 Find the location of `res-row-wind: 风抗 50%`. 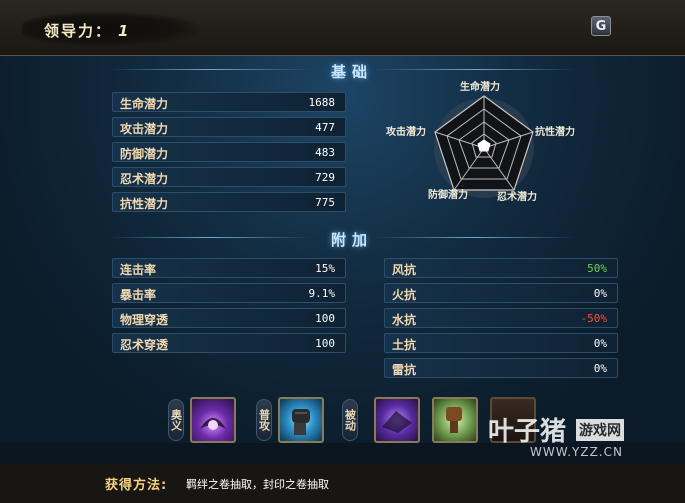

res-row-wind: 风抗 50% is located at coordinates (501, 268).